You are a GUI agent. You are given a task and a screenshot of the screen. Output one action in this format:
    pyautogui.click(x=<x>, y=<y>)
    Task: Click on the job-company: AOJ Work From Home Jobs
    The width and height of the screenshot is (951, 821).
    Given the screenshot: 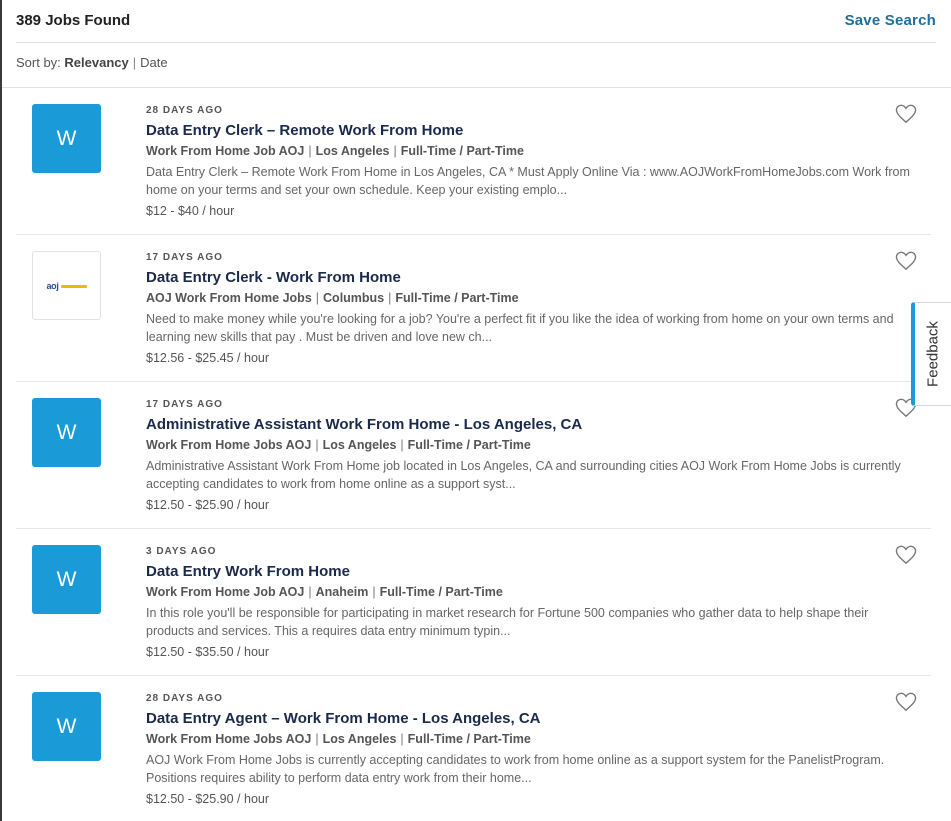 What is the action you would take?
    pyautogui.click(x=229, y=298)
    